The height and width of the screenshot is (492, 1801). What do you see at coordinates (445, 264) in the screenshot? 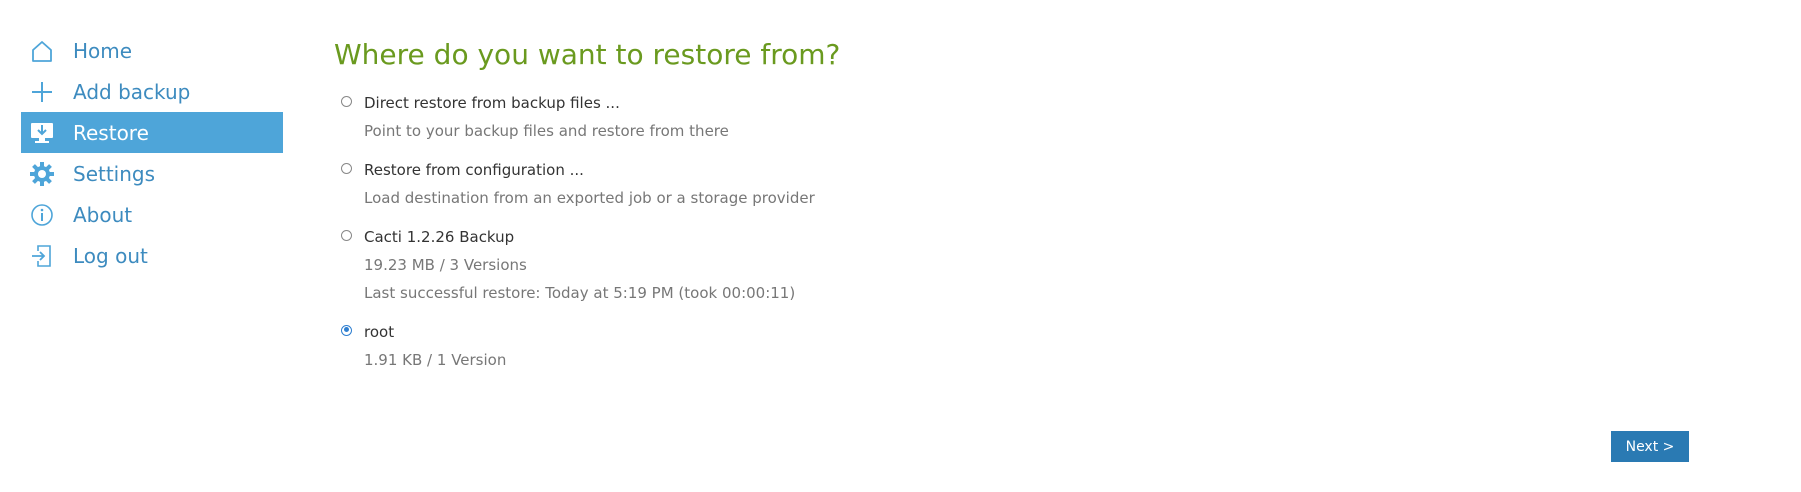
I see `option-size: 19.23 MB / 3 Versions` at bounding box center [445, 264].